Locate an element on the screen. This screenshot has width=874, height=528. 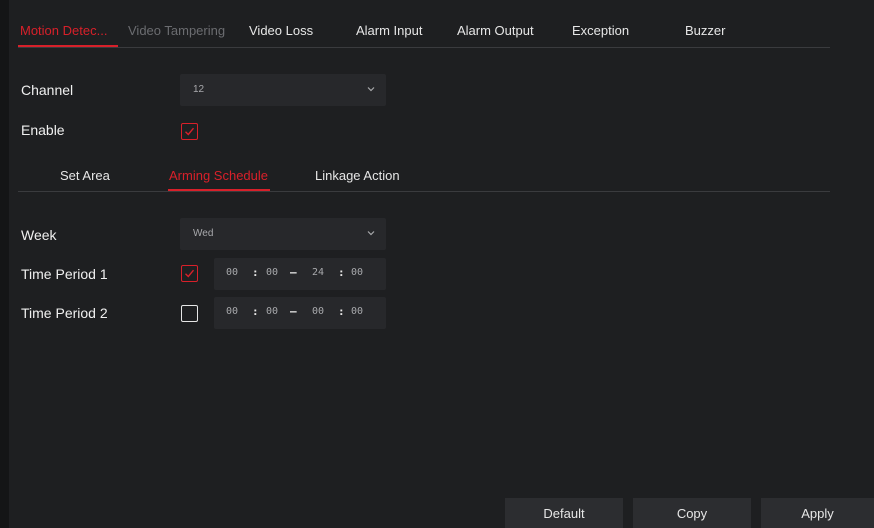
left-edge-strip is located at coordinates (4, 264).